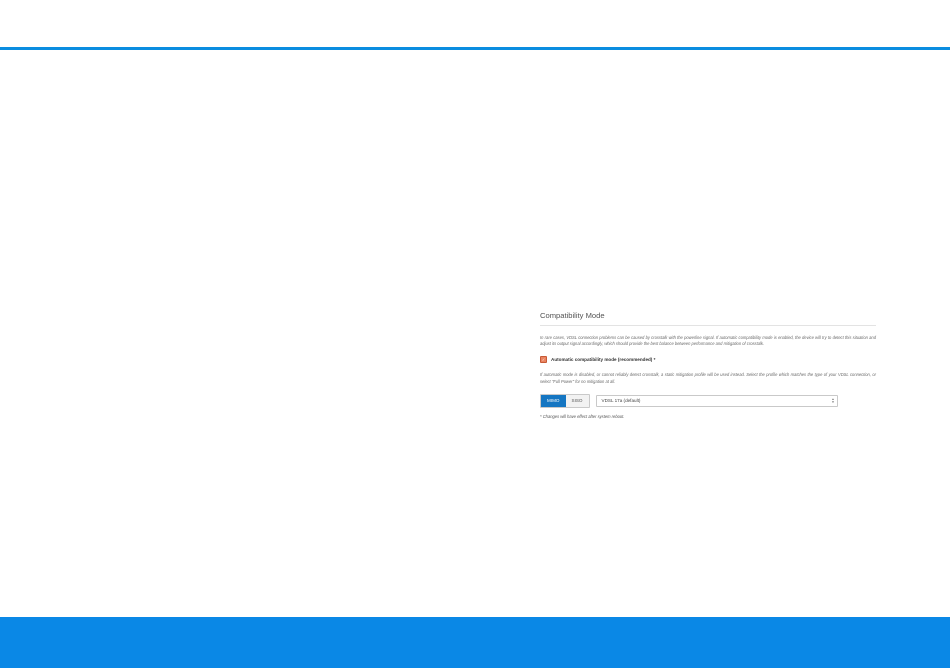 The image size is (950, 668). Describe the element at coordinates (475, 642) in the screenshot. I see `footer-bar` at that location.